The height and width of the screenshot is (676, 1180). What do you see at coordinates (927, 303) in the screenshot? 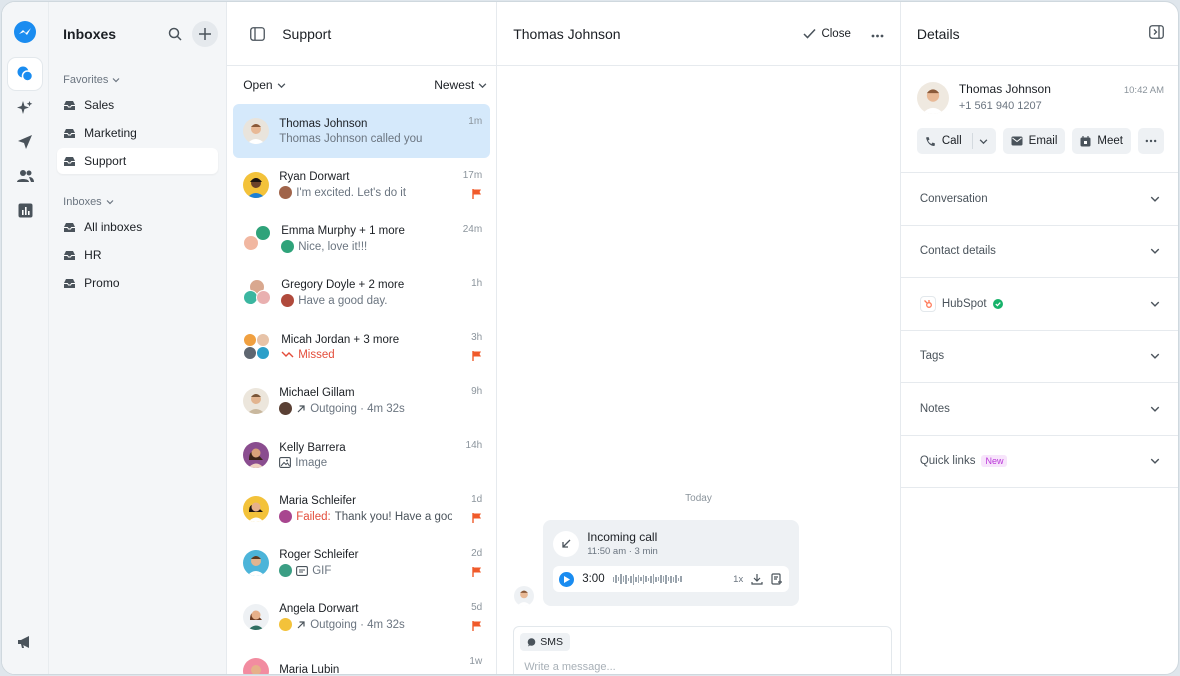
I see `hubspot-logo-icon` at bounding box center [927, 303].